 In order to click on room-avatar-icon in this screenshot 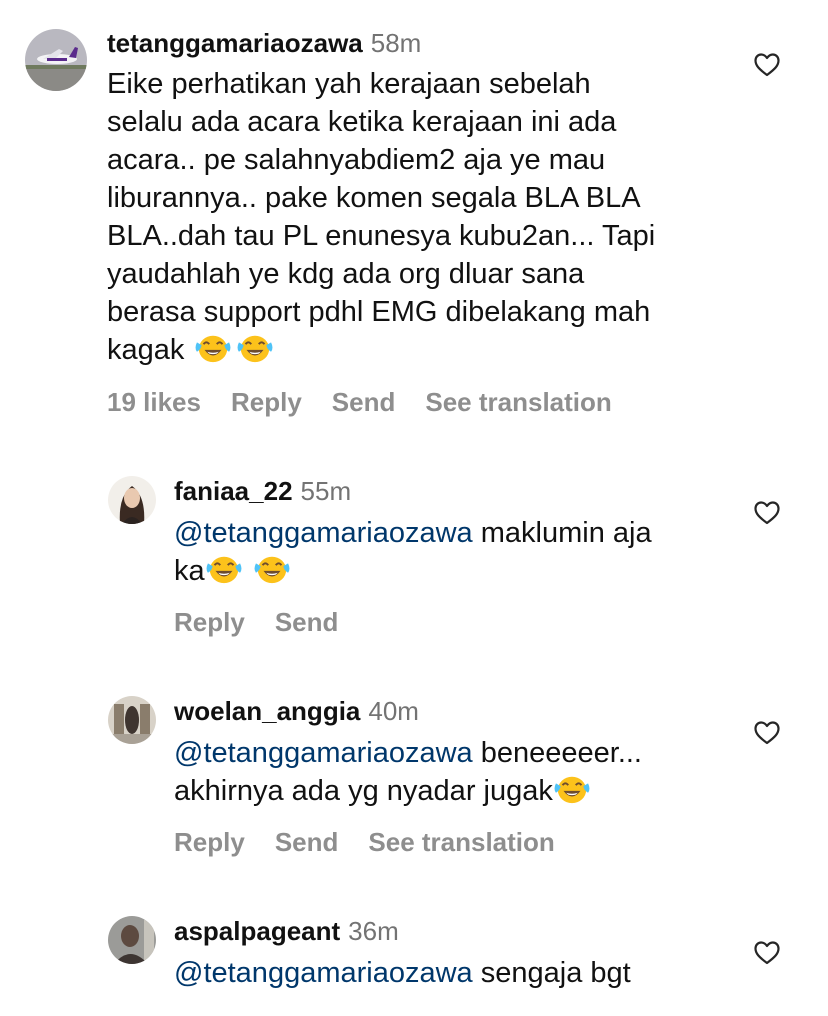, I will do `click(132, 720)`.